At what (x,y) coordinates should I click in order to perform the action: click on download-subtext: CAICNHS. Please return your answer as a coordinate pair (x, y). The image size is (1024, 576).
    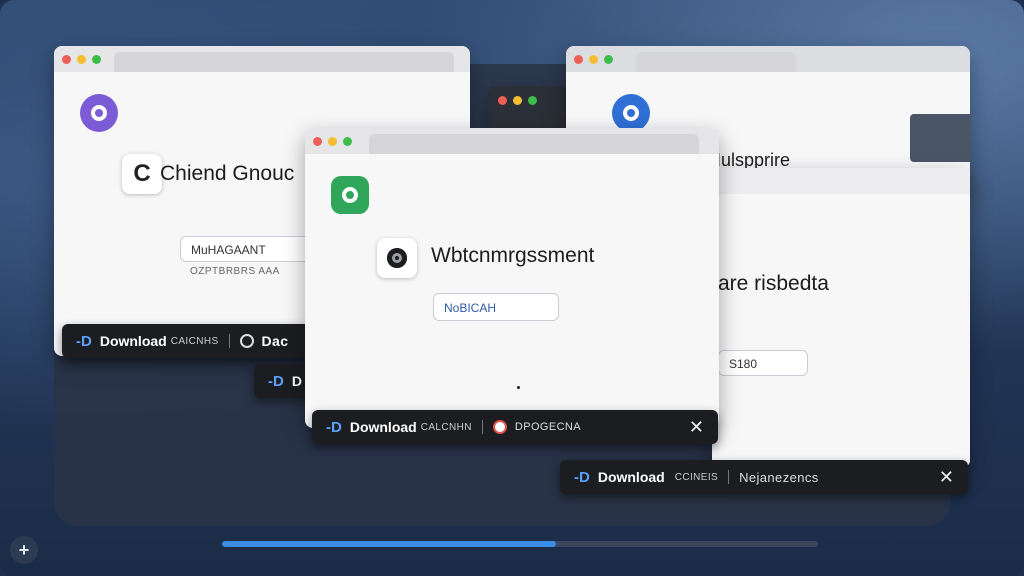
    Looking at the image, I should click on (194, 341).